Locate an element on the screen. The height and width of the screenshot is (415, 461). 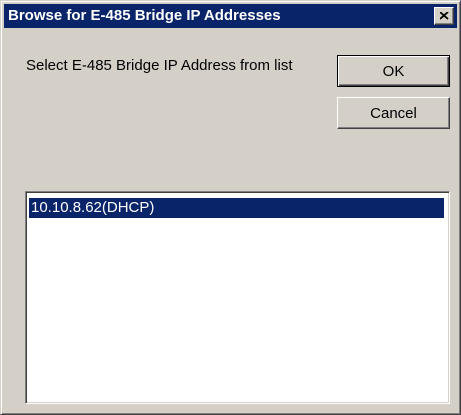
cancel-button: Cancel is located at coordinates (393, 113).